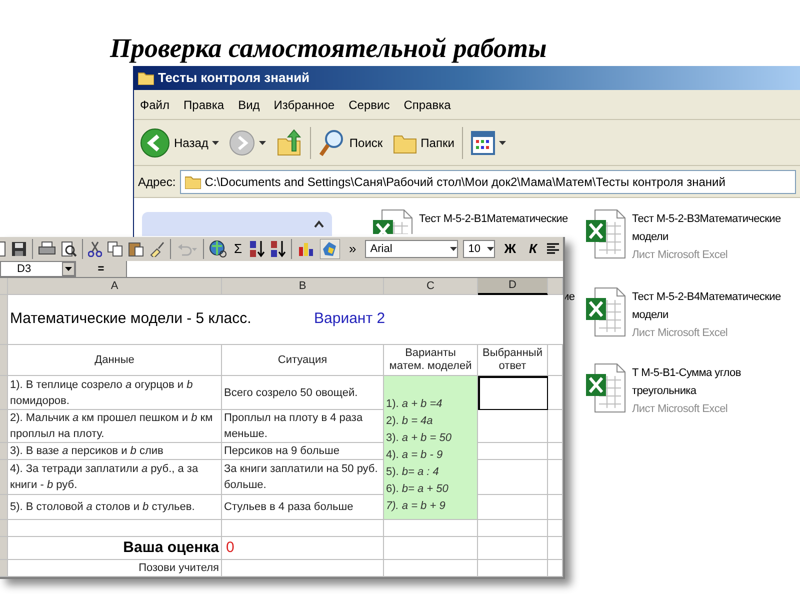 Image resolution: width=800 pixels, height=600 pixels. I want to click on file-name: Тест М-5-2-В4Математические, so click(706, 297).